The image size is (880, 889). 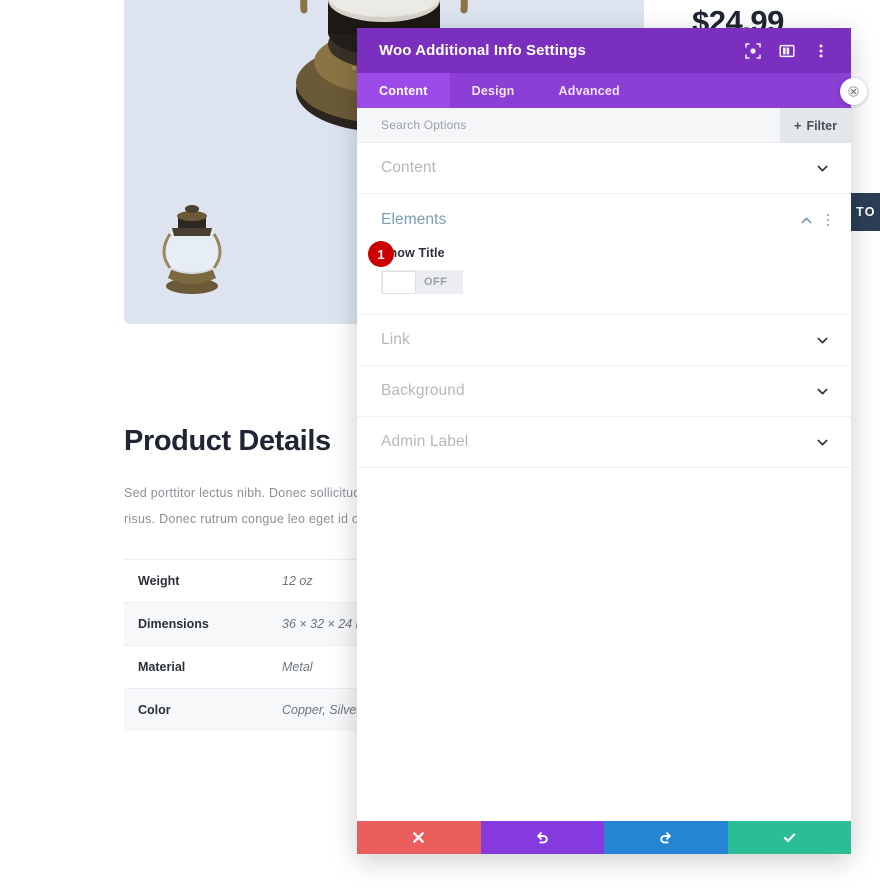 What do you see at coordinates (395, 339) in the screenshot?
I see `section-link-label: Link` at bounding box center [395, 339].